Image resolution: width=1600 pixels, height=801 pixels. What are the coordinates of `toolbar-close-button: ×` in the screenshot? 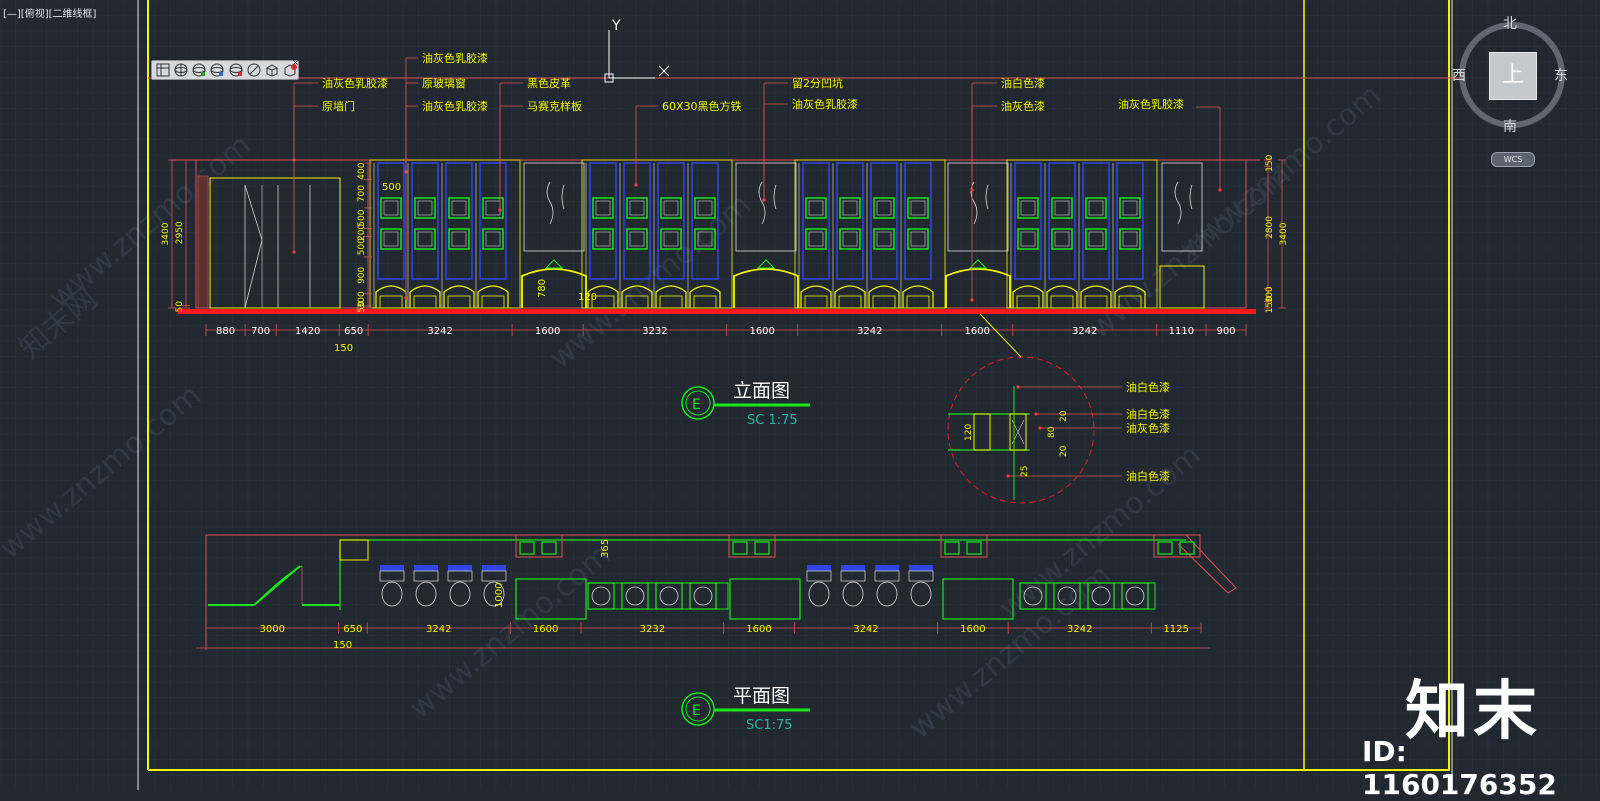 It's located at (295, 62).